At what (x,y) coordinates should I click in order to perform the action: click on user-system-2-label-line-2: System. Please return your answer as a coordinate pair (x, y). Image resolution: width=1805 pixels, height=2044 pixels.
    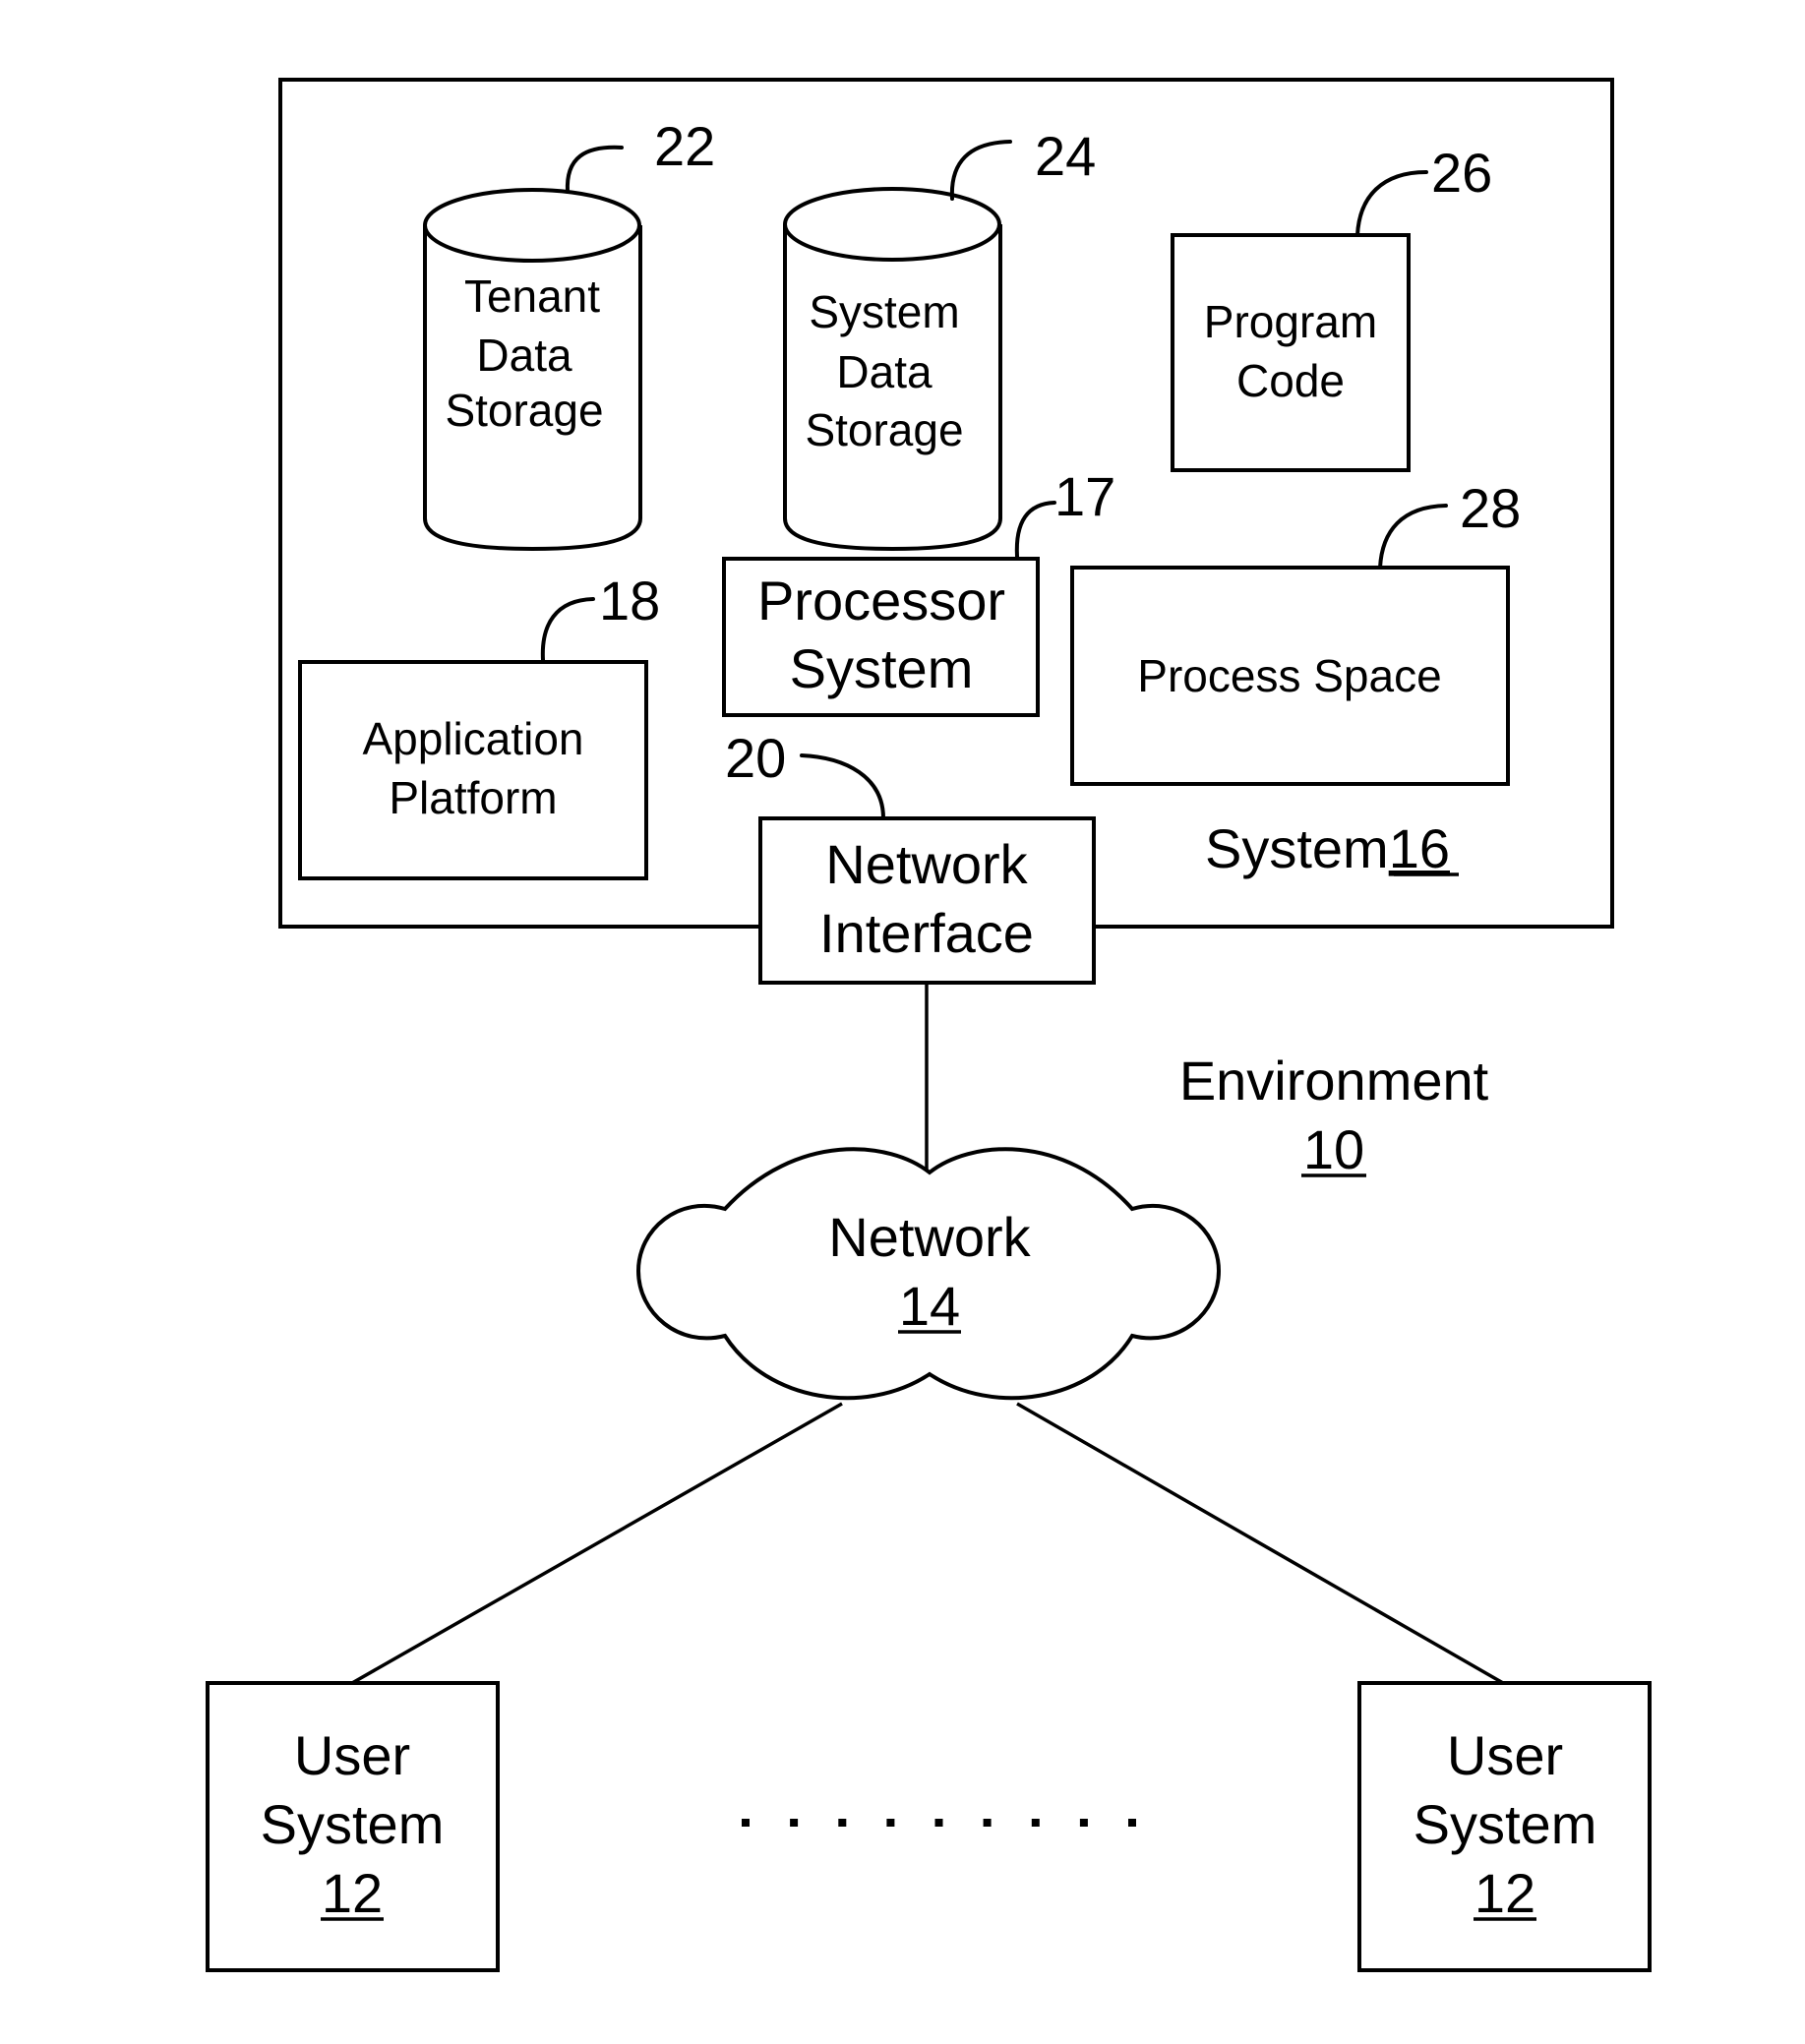
    Looking at the image, I should click on (1506, 1824).